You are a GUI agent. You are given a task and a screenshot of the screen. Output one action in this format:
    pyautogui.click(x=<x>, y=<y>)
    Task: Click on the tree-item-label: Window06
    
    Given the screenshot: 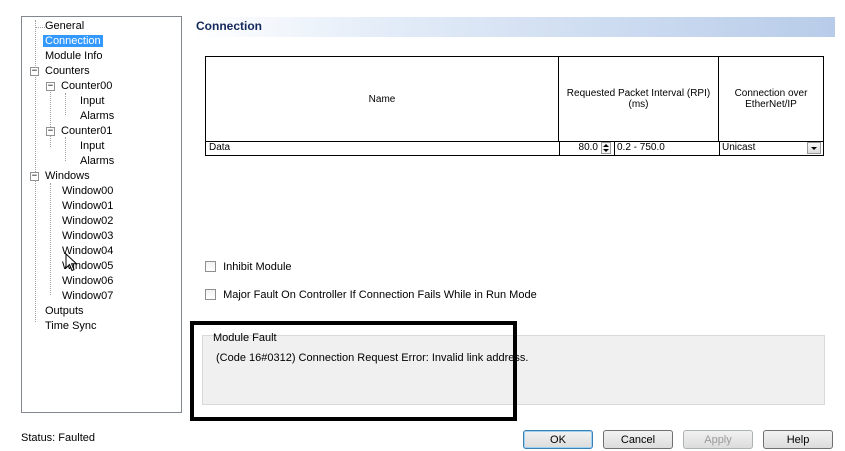 What is the action you would take?
    pyautogui.click(x=88, y=281)
    